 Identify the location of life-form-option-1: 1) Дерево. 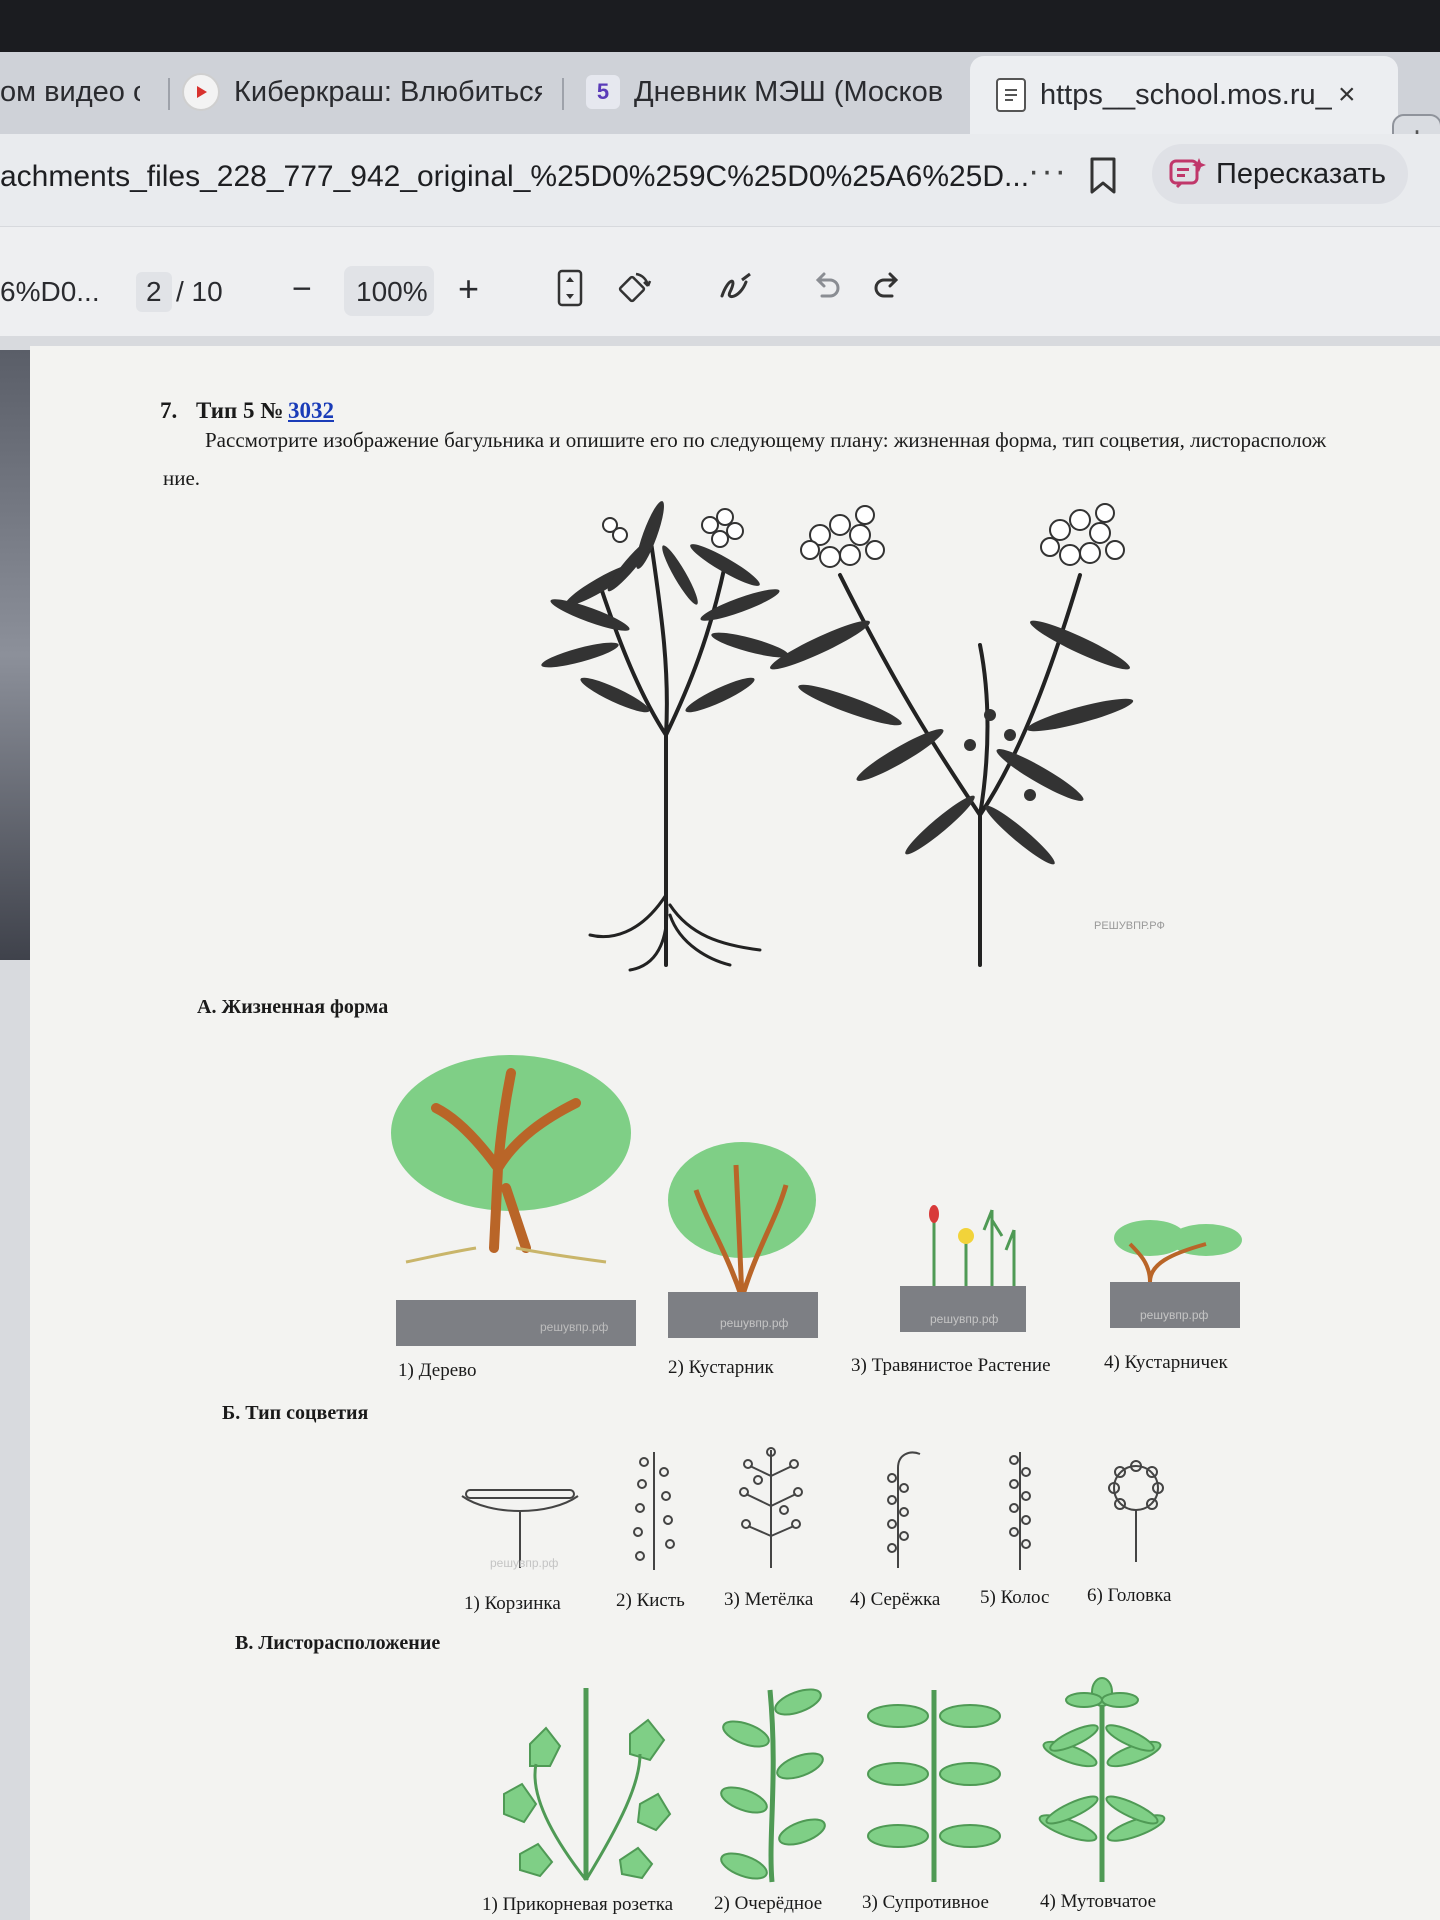
(437, 1370).